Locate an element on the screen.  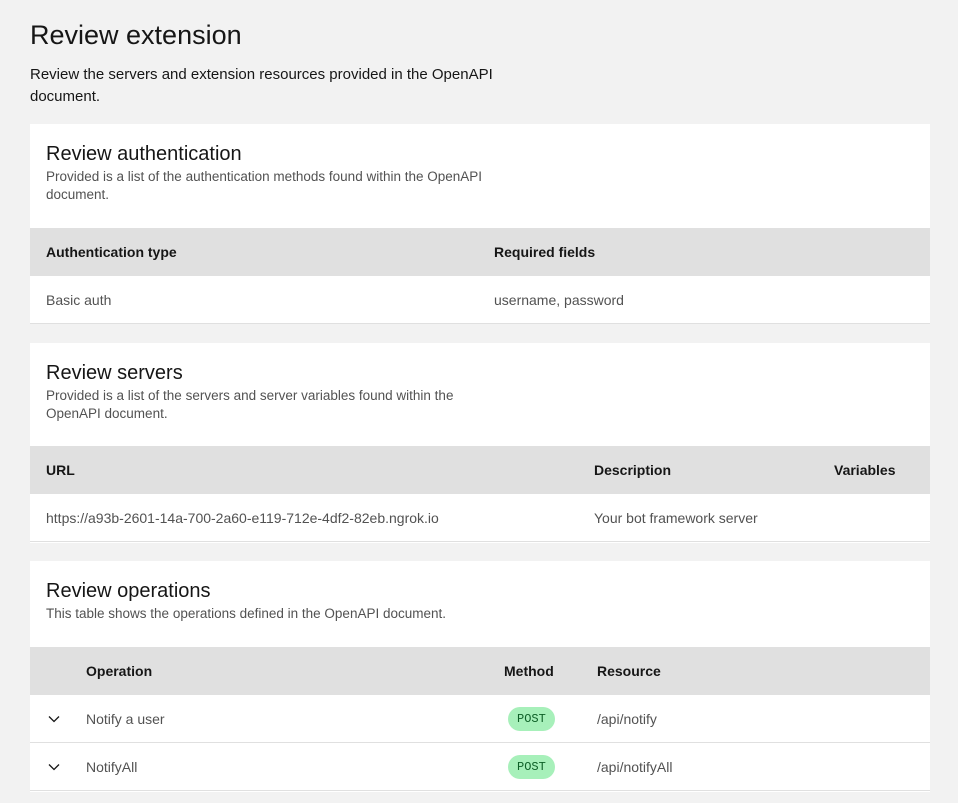
operations-table-header: Operation Method Resource is located at coordinates (480, 671).